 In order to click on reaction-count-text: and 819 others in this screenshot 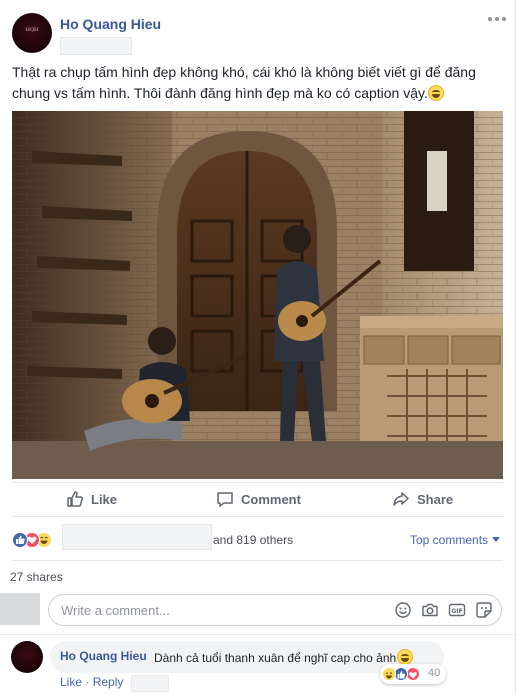, I will do `click(253, 540)`.